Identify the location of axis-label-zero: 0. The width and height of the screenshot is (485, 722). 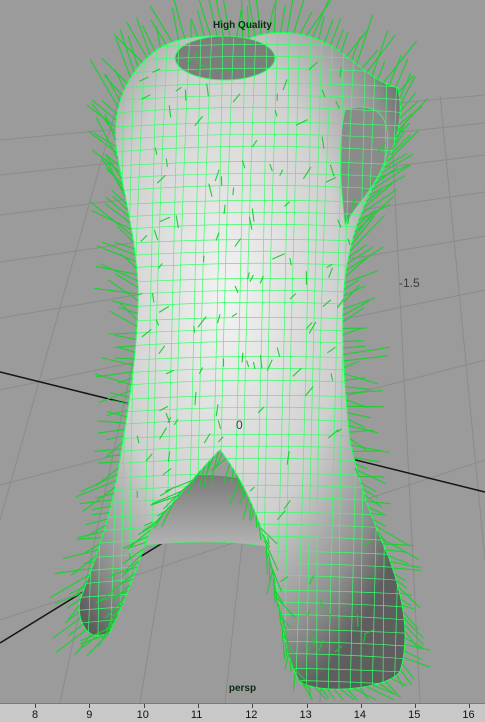
(239, 425).